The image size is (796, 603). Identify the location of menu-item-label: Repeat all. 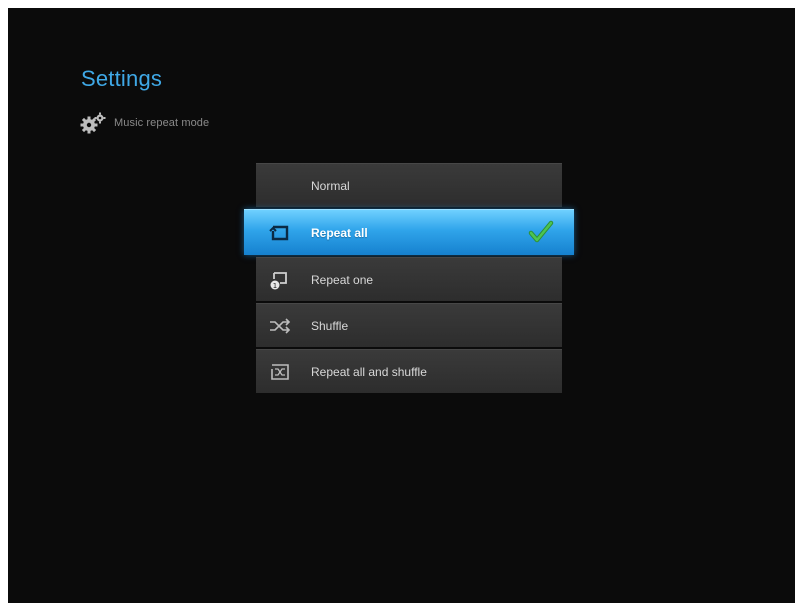
(339, 232).